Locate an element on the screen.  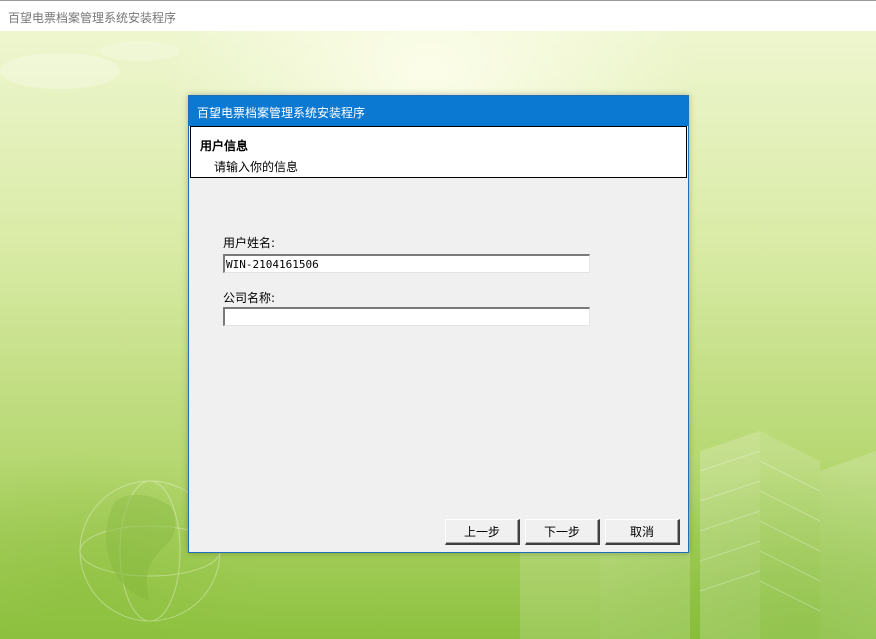
username-label: 用户姓名: is located at coordinates (249, 243).